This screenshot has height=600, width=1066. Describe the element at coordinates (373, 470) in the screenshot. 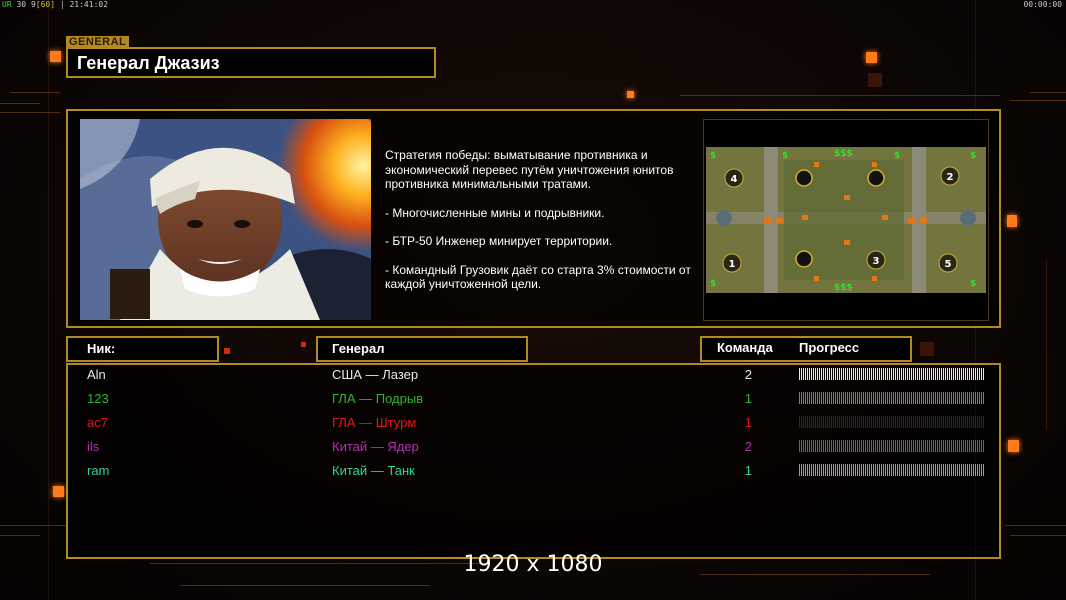

I see `player-general: Китай — Танк` at that location.